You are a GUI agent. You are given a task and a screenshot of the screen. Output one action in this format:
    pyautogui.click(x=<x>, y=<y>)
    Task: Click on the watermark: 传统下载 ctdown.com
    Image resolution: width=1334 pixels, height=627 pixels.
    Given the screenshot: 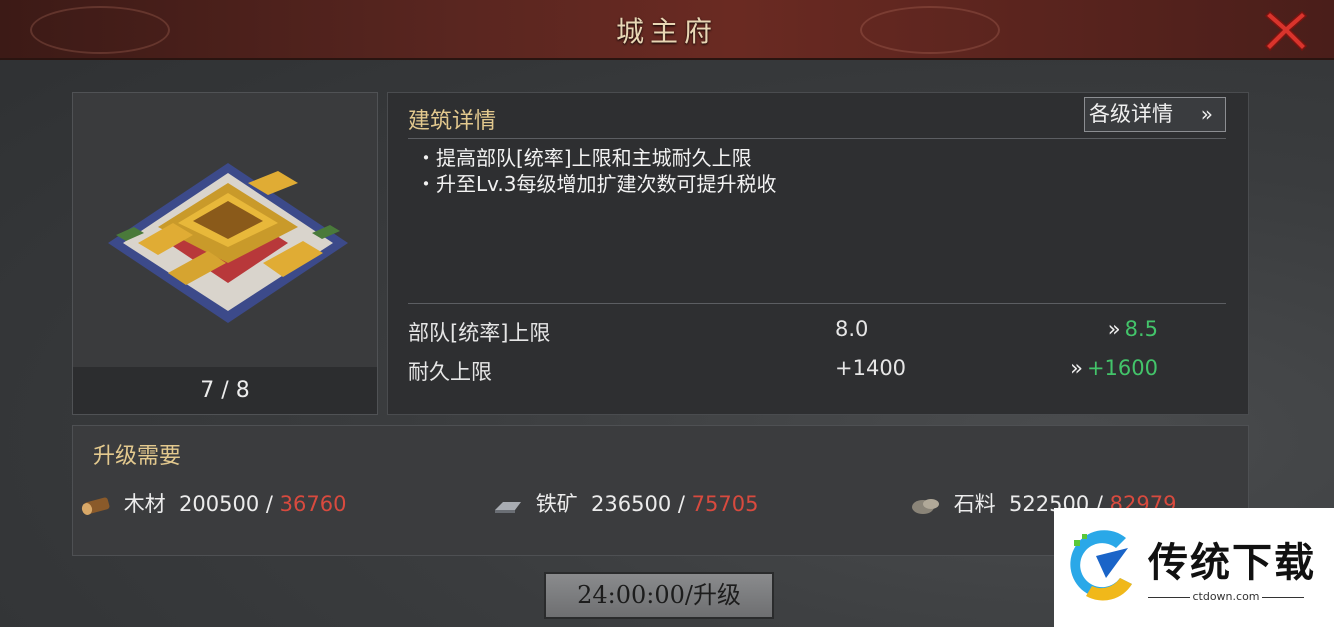 What is the action you would take?
    pyautogui.click(x=1194, y=567)
    